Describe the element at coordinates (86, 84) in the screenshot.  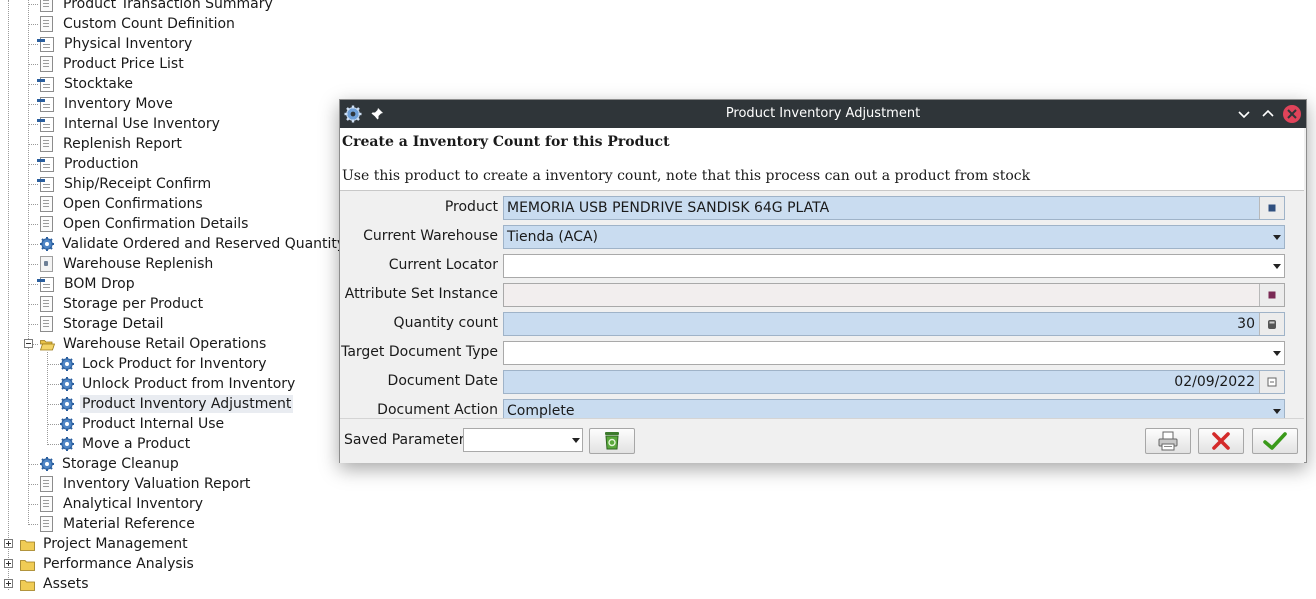
I see `tree-item-stocktake: Stocktake` at that location.